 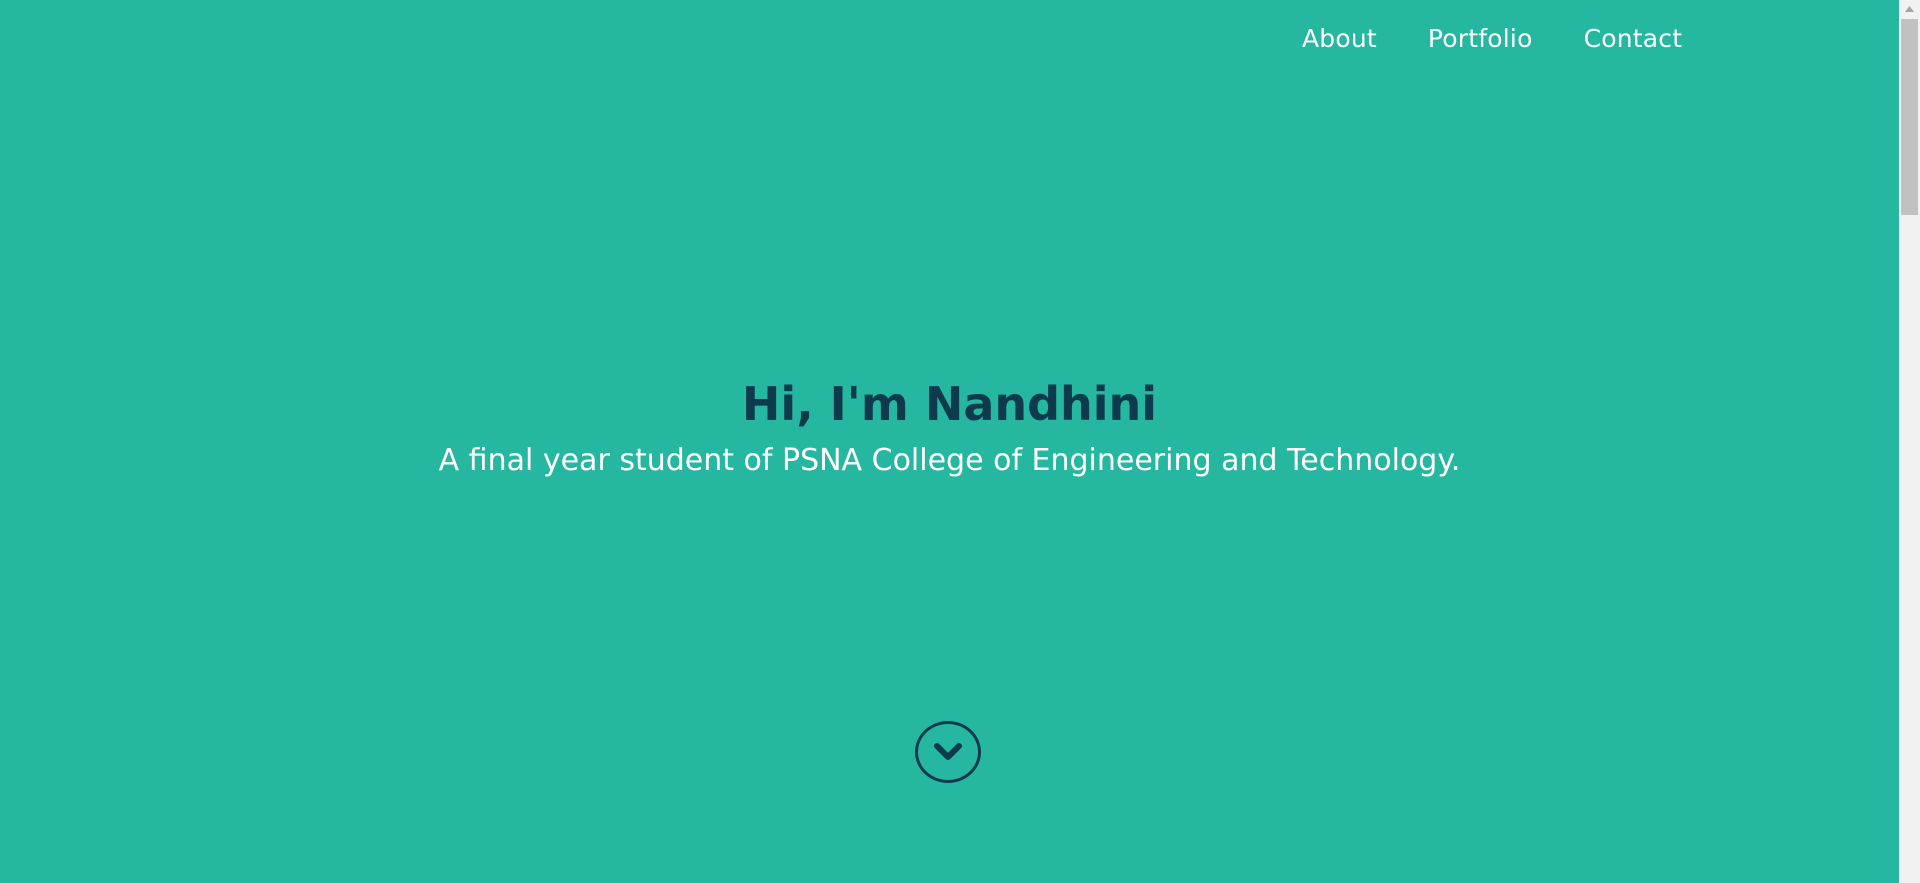 I want to click on scrollbar-thumb, so click(x=1909, y=117).